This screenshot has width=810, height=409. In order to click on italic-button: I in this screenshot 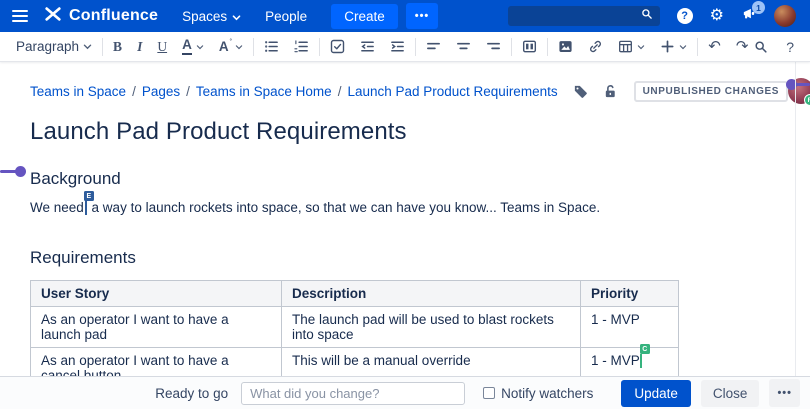, I will do `click(139, 47)`.